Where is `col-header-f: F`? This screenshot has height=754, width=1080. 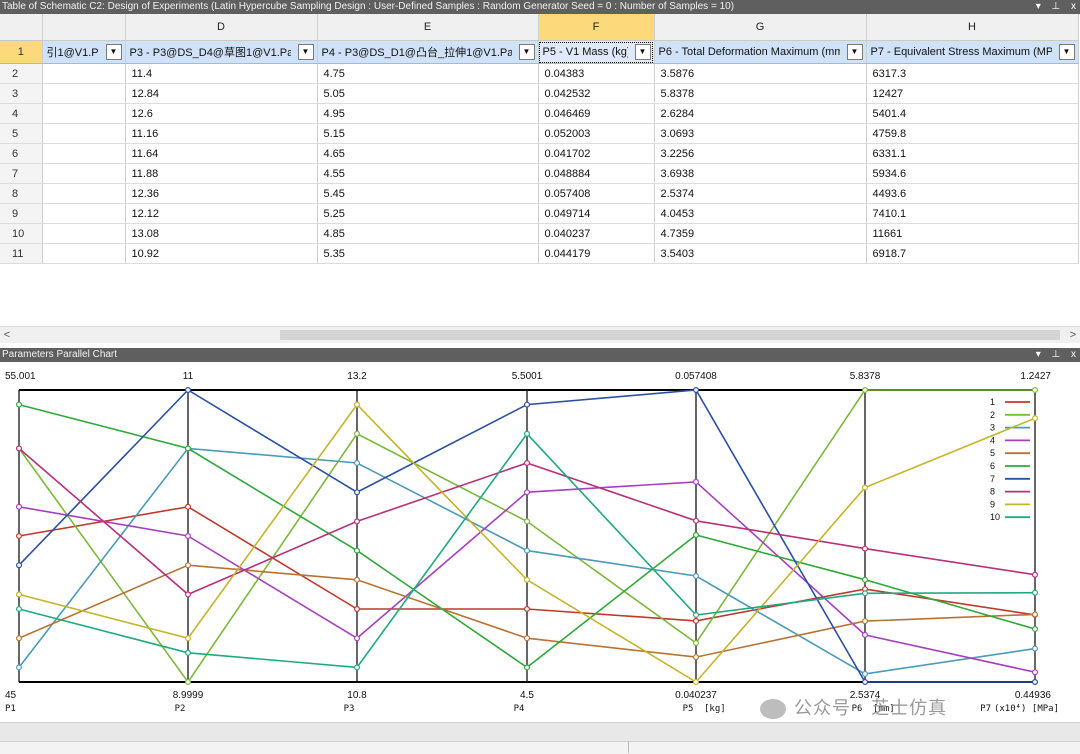
col-header-f: F is located at coordinates (596, 27).